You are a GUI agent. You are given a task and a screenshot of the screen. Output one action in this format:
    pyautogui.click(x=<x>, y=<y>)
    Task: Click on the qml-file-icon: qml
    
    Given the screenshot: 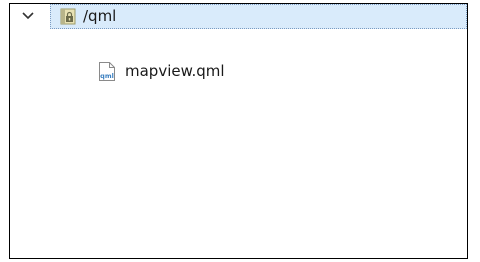 What is the action you would take?
    pyautogui.click(x=107, y=71)
    